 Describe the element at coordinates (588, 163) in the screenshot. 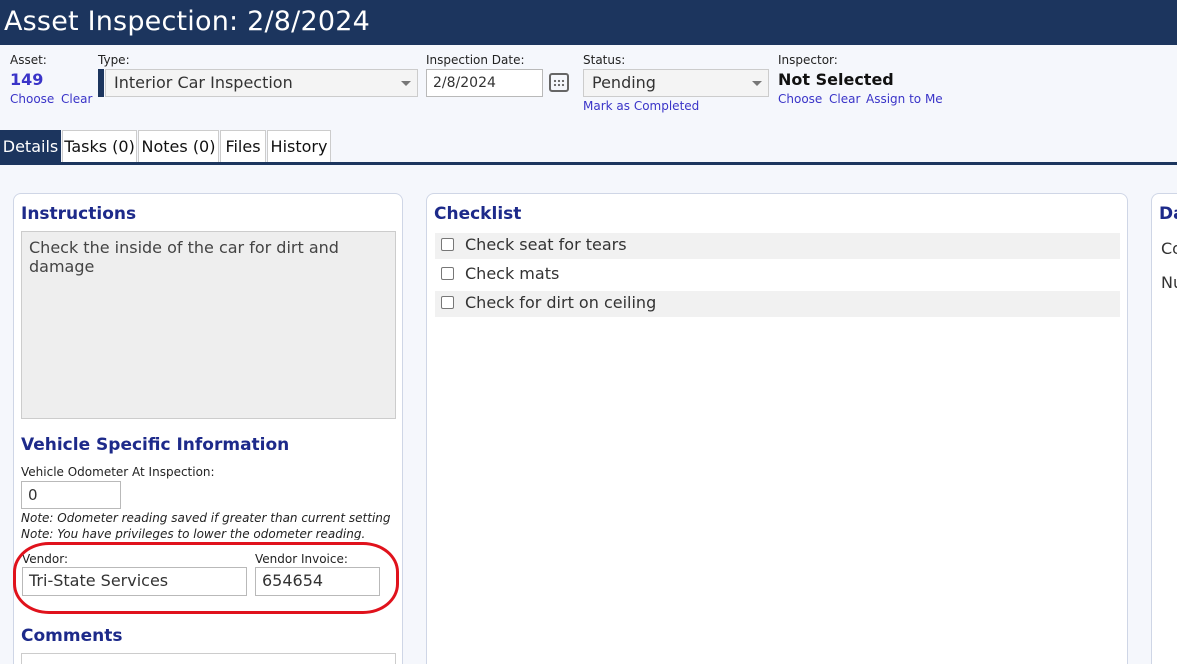

I see `tab-underline` at that location.